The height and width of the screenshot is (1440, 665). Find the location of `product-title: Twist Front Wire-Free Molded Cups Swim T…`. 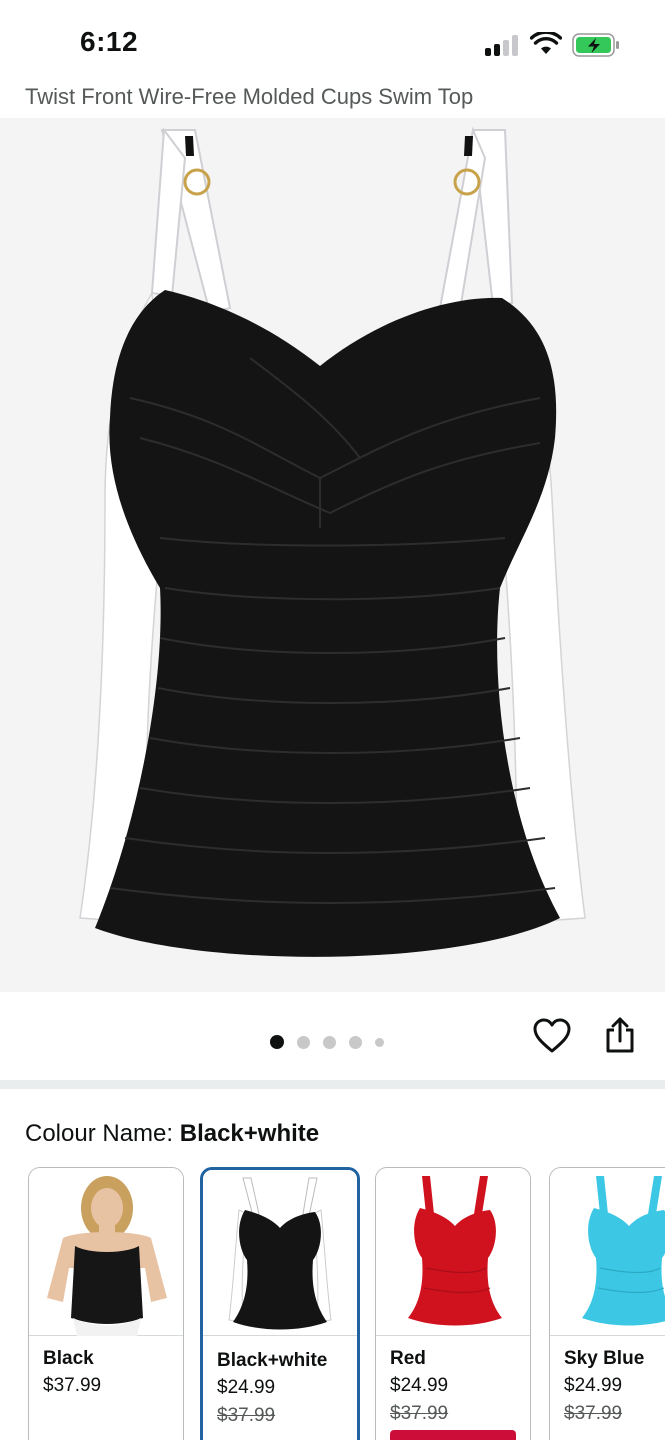

product-title: Twist Front Wire-Free Molded Cups Swim T… is located at coordinates (249, 96).